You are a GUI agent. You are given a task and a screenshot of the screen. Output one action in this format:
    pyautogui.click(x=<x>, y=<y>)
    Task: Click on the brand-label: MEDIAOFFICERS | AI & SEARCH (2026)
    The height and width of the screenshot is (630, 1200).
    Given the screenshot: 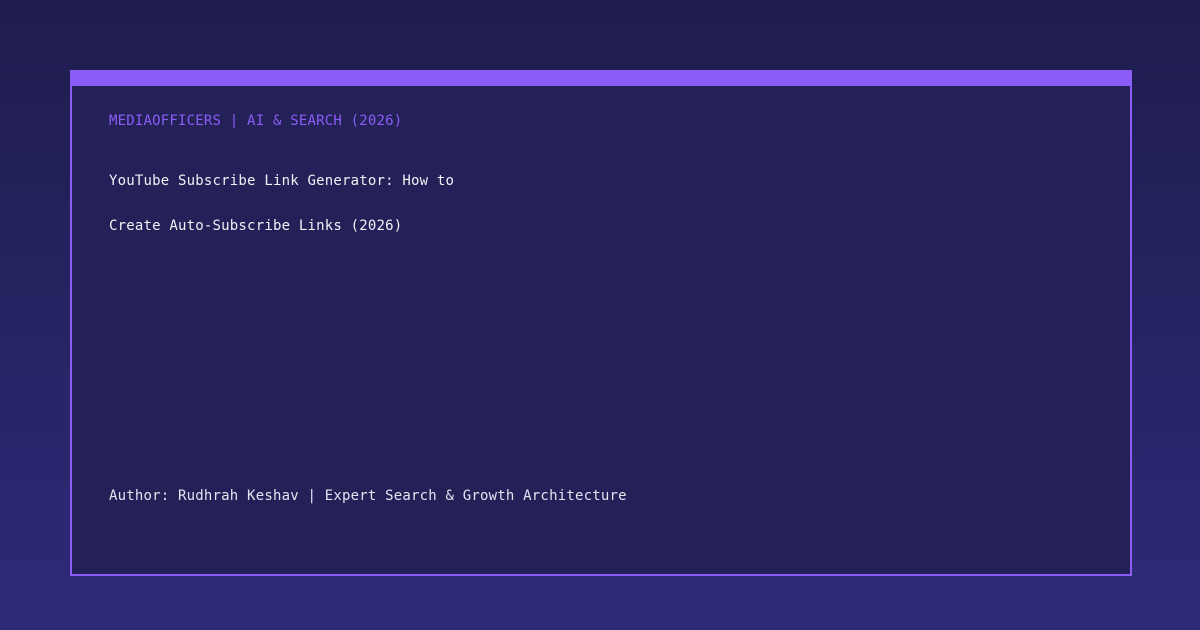 What is the action you would take?
    pyautogui.click(x=256, y=121)
    